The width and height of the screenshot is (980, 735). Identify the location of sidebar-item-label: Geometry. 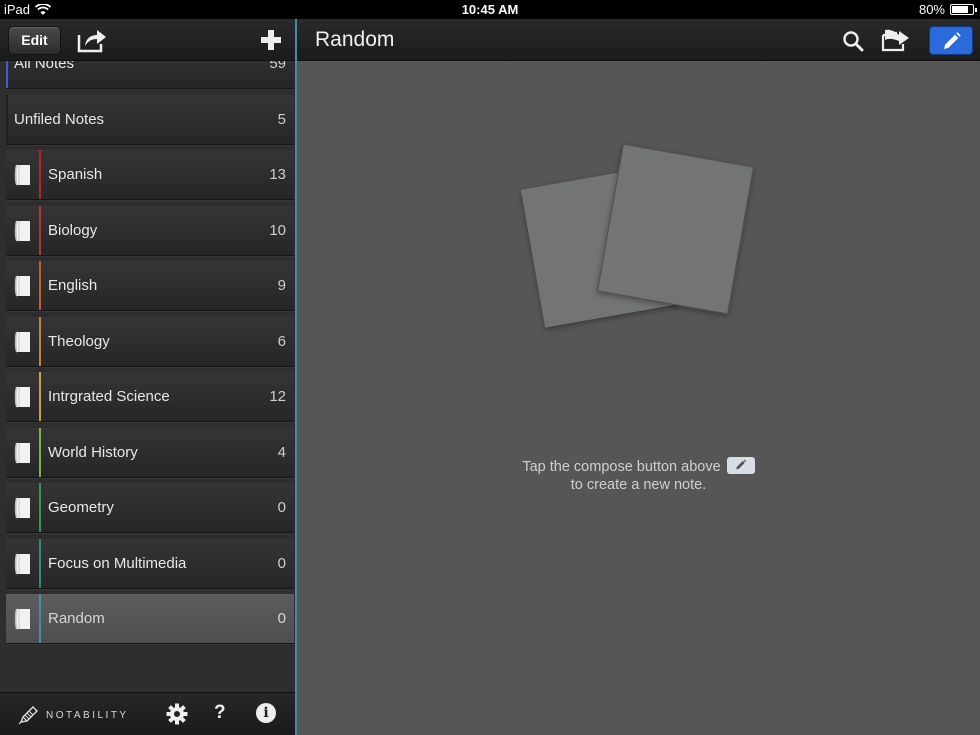
(81, 507).